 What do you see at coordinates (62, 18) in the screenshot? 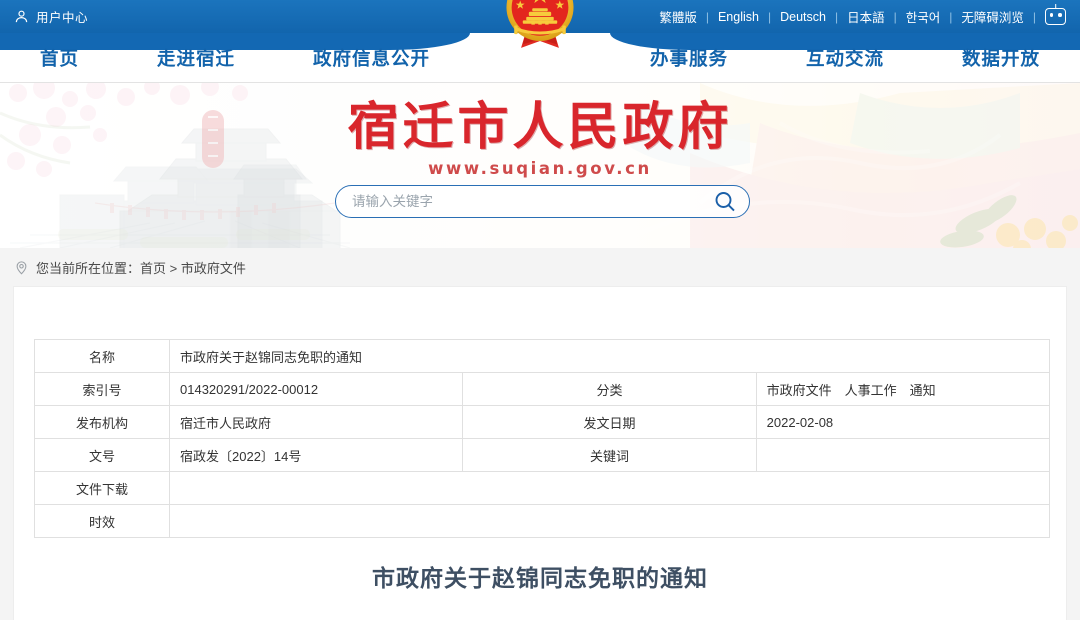
I see `user-center-label: 用户中心` at bounding box center [62, 18].